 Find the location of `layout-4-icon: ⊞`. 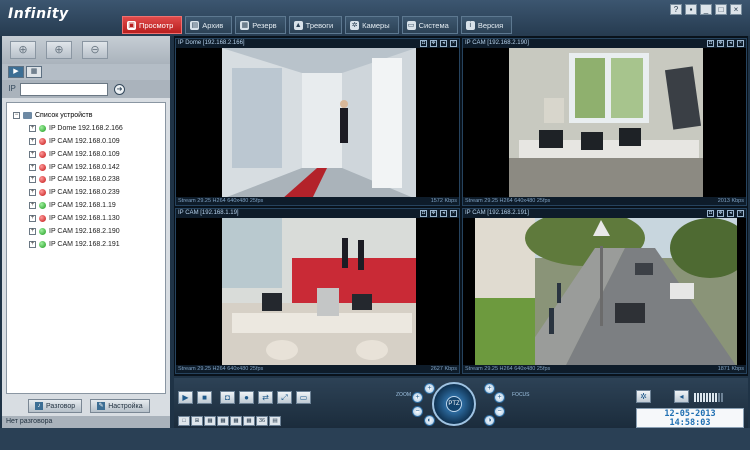

layout-4-icon: ⊞ is located at coordinates (197, 421).